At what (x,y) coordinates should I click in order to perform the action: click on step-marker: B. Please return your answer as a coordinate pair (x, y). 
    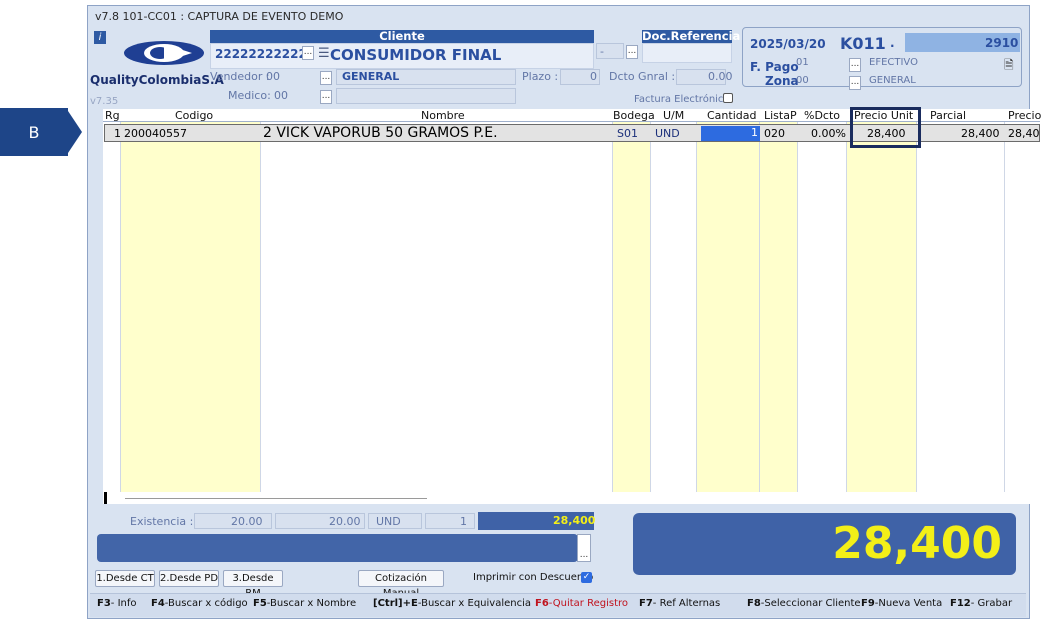
    Looking at the image, I should click on (34, 132).